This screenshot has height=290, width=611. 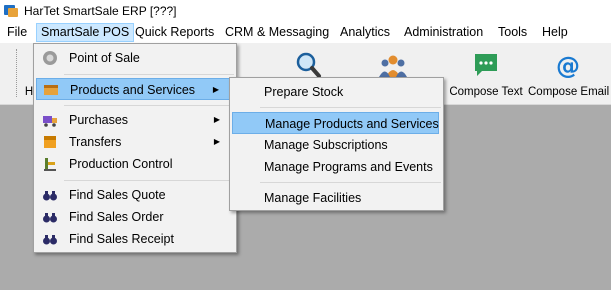 I want to click on pos-icon, so click(x=50, y=58).